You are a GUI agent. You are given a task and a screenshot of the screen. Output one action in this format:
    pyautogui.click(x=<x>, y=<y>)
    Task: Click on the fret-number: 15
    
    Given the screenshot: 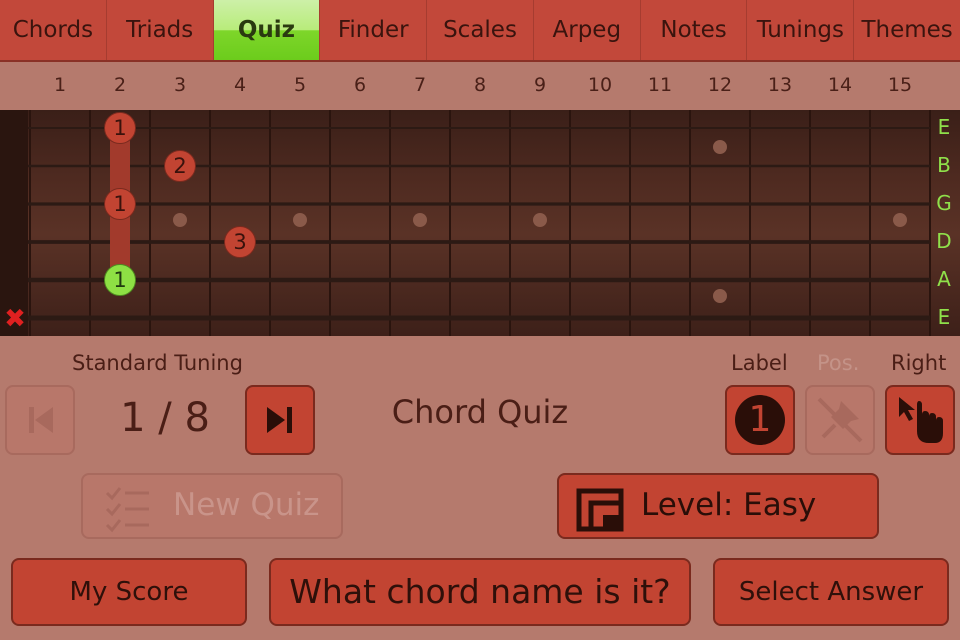 What is the action you would take?
    pyautogui.click(x=900, y=85)
    